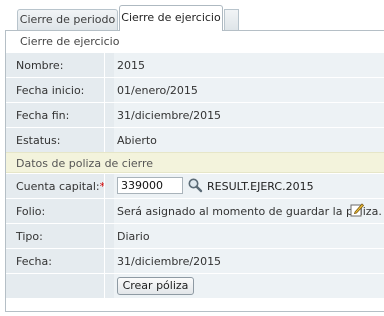 This screenshot has height=316, width=384. Describe the element at coordinates (171, 18) in the screenshot. I see `tab-cierre-ejercicio: Cierre de ejercicio` at that location.